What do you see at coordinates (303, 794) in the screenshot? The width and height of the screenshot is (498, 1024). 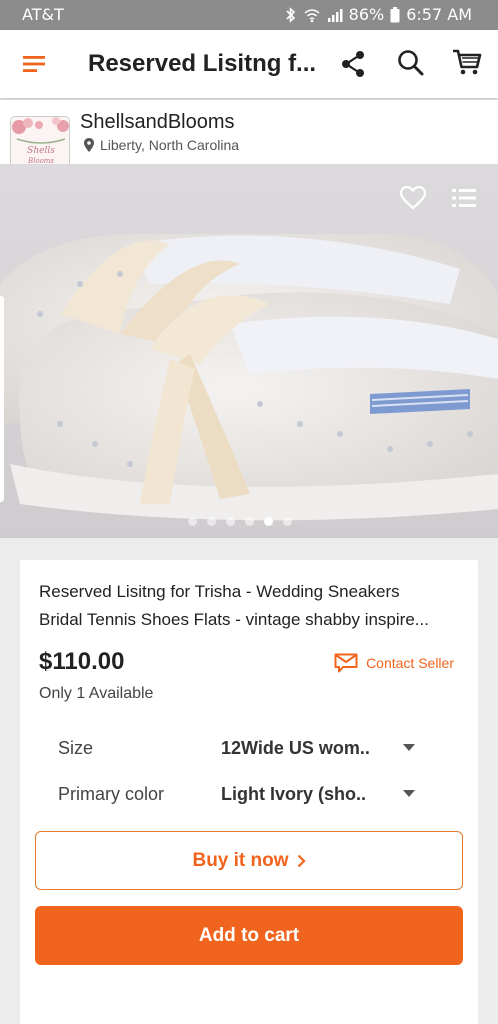 I see `primary-color-value: Light Ivory (sho..` at bounding box center [303, 794].